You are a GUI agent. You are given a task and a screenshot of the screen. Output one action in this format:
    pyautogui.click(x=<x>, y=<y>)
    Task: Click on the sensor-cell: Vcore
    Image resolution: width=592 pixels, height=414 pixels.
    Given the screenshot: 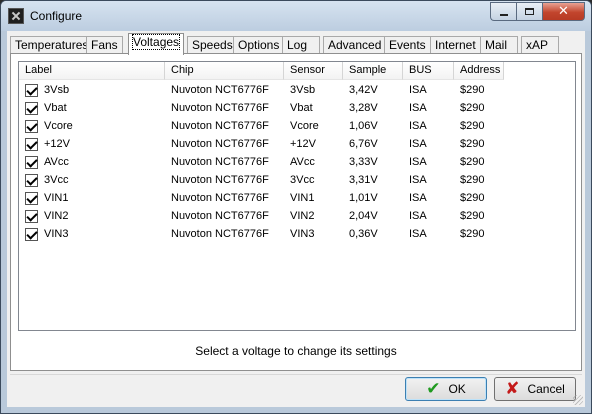 What is the action you would take?
    pyautogui.click(x=304, y=126)
    